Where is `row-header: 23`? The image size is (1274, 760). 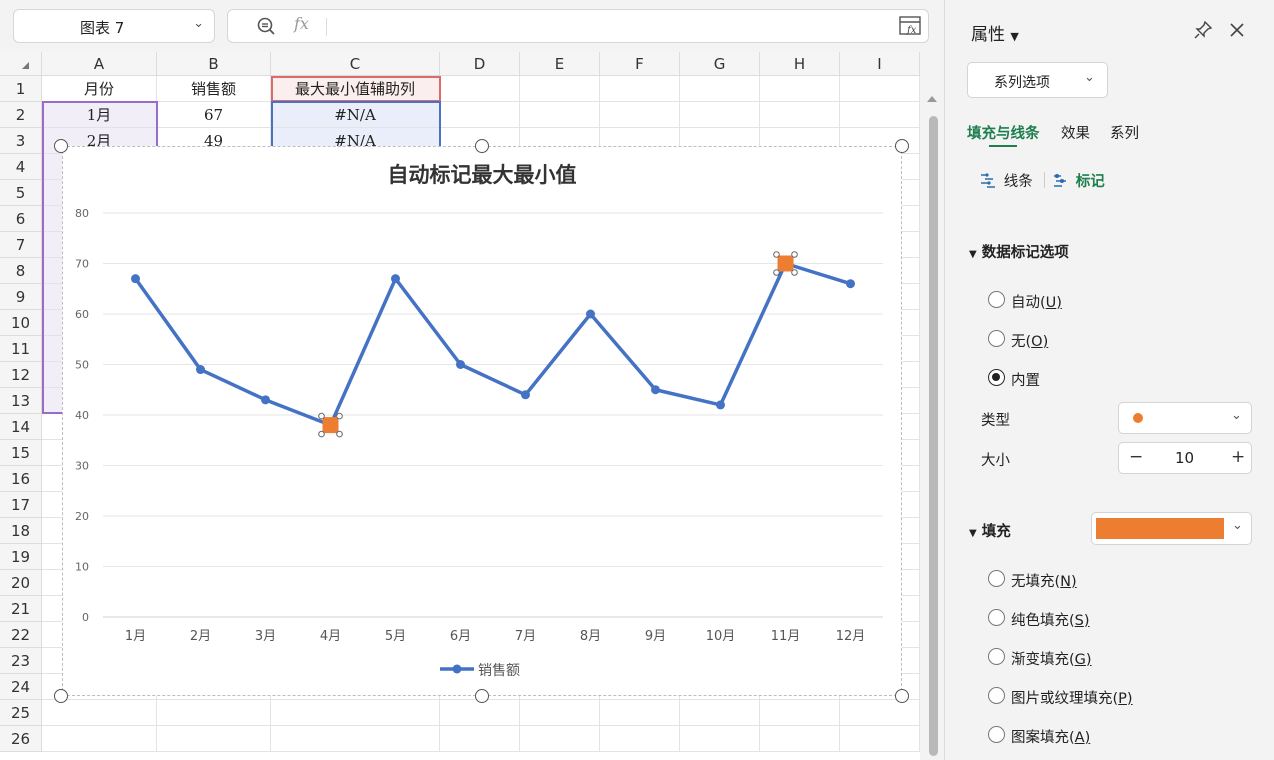
row-header: 23 is located at coordinates (21, 661).